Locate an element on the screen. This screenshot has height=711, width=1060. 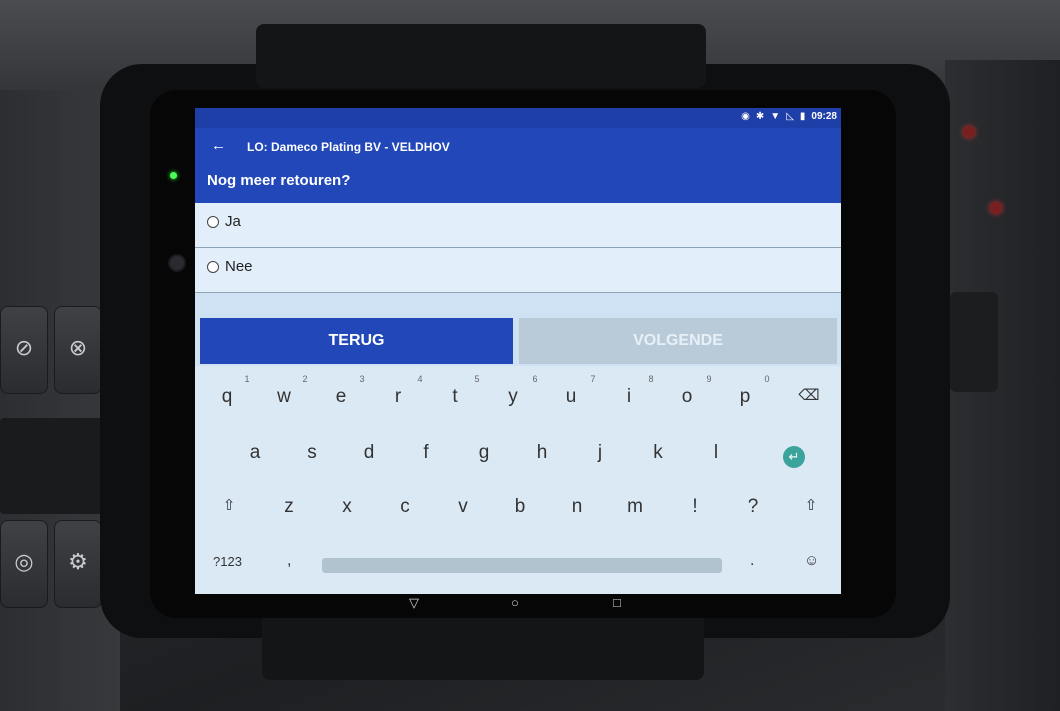
dashboard-button: ⊘ is located at coordinates (24, 350).